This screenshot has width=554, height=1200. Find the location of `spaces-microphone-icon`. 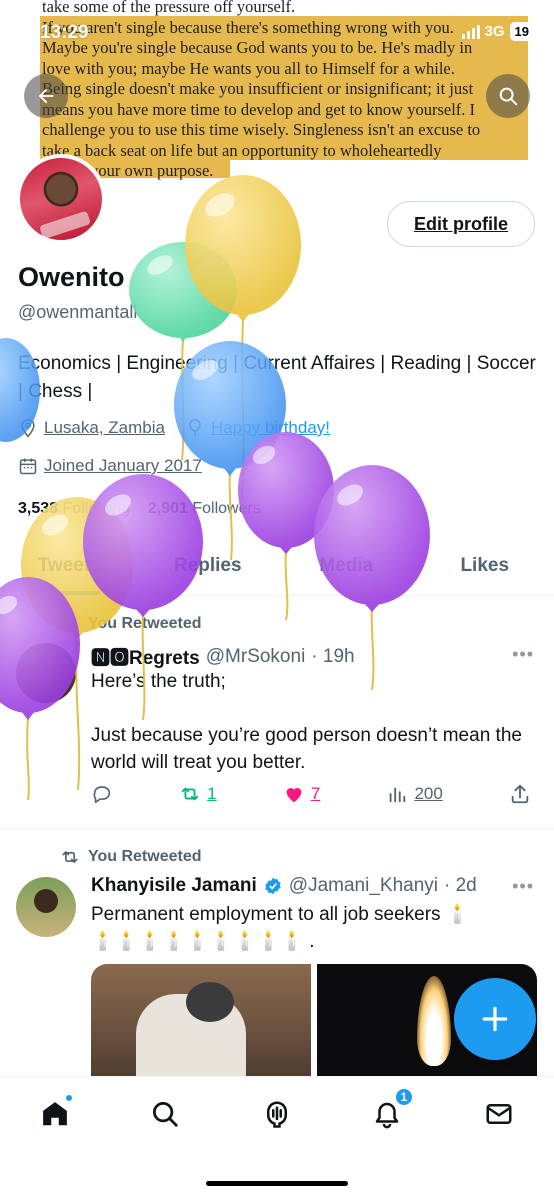

spaces-microphone-icon is located at coordinates (277, 1114).